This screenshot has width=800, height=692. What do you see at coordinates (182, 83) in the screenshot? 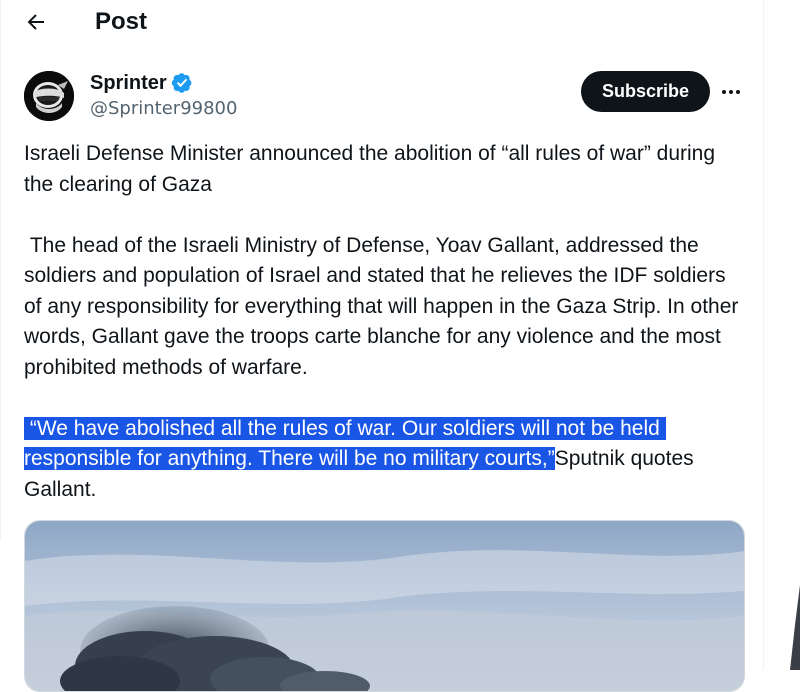
I see `verified-badge-icon` at bounding box center [182, 83].